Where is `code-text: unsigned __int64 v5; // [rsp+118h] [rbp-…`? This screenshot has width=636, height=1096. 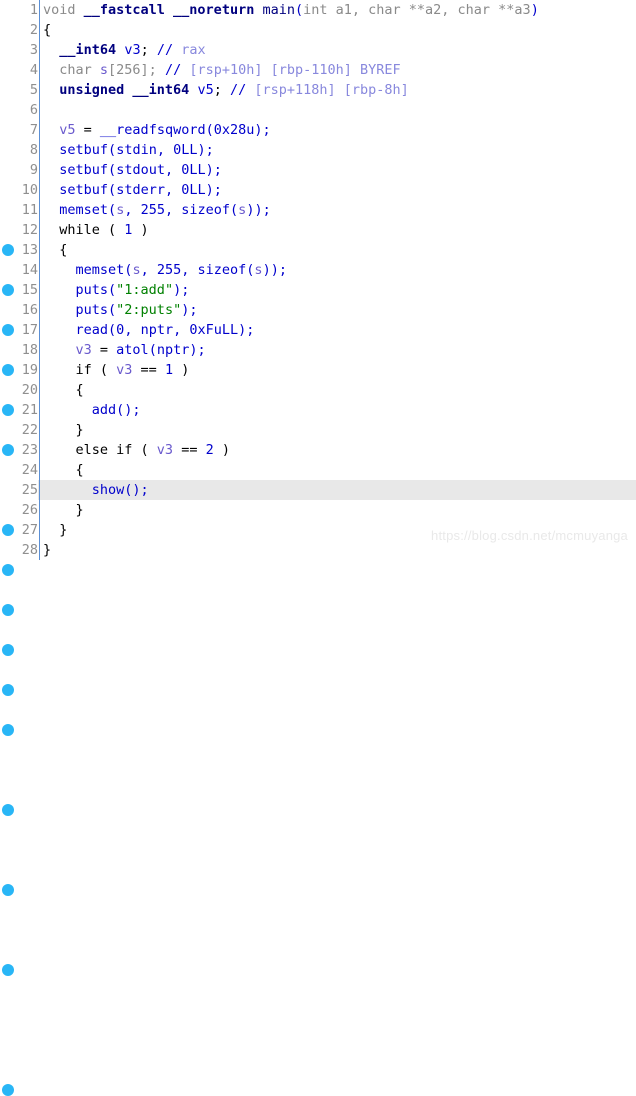 code-text: unsigned __int64 v5; // [rsp+118h] [rbp-… is located at coordinates (225, 90).